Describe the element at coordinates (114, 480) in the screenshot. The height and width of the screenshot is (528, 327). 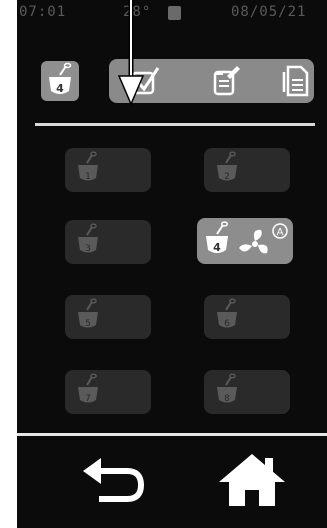
I see `back-arrow-icon` at that location.